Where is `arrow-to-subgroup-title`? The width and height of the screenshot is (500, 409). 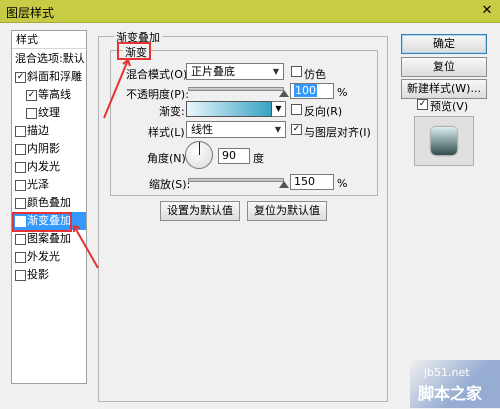
arrow-to-subgroup-title is located at coordinates (116, 89).